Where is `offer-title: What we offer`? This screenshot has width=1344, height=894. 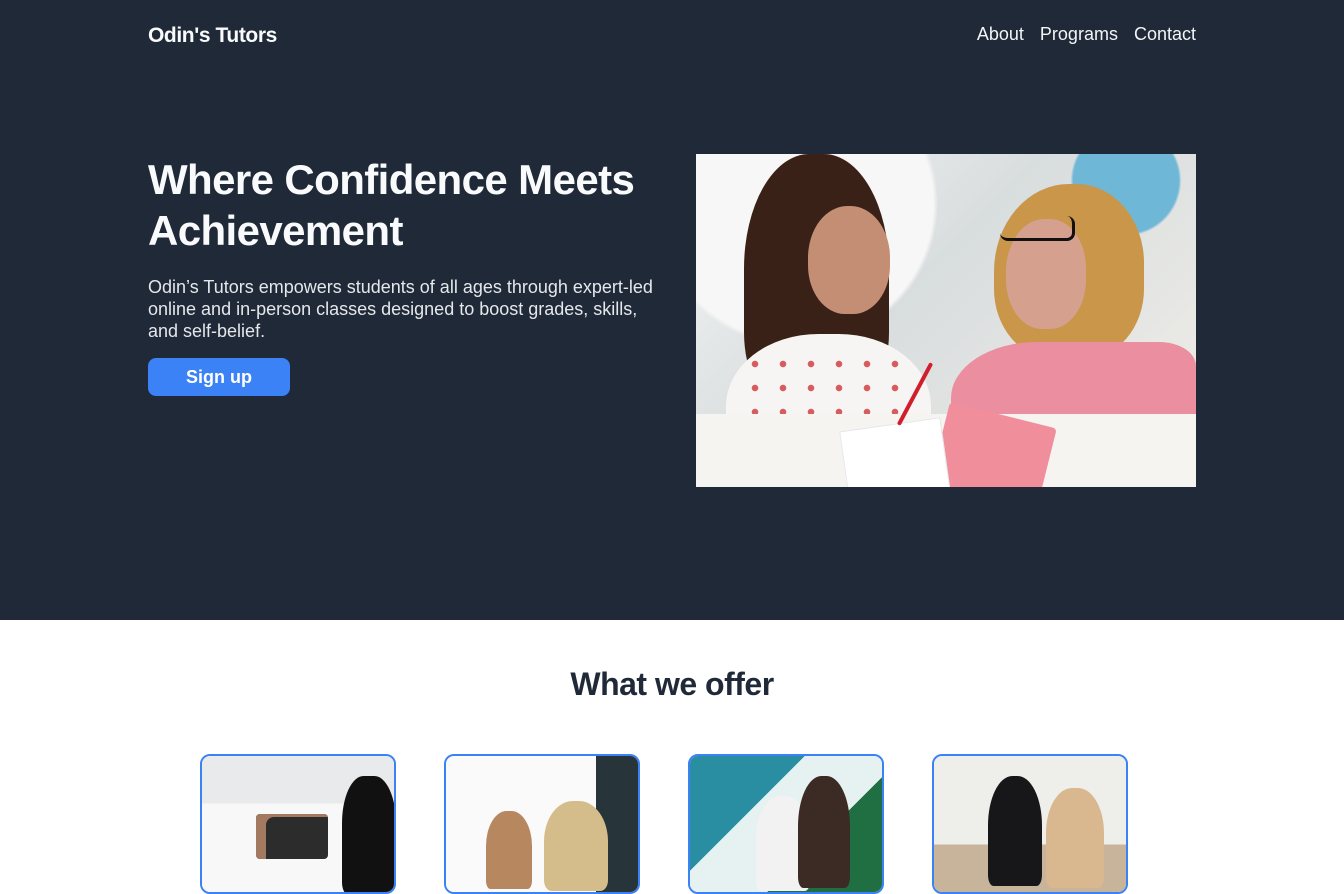
offer-title: What we offer is located at coordinates (672, 684).